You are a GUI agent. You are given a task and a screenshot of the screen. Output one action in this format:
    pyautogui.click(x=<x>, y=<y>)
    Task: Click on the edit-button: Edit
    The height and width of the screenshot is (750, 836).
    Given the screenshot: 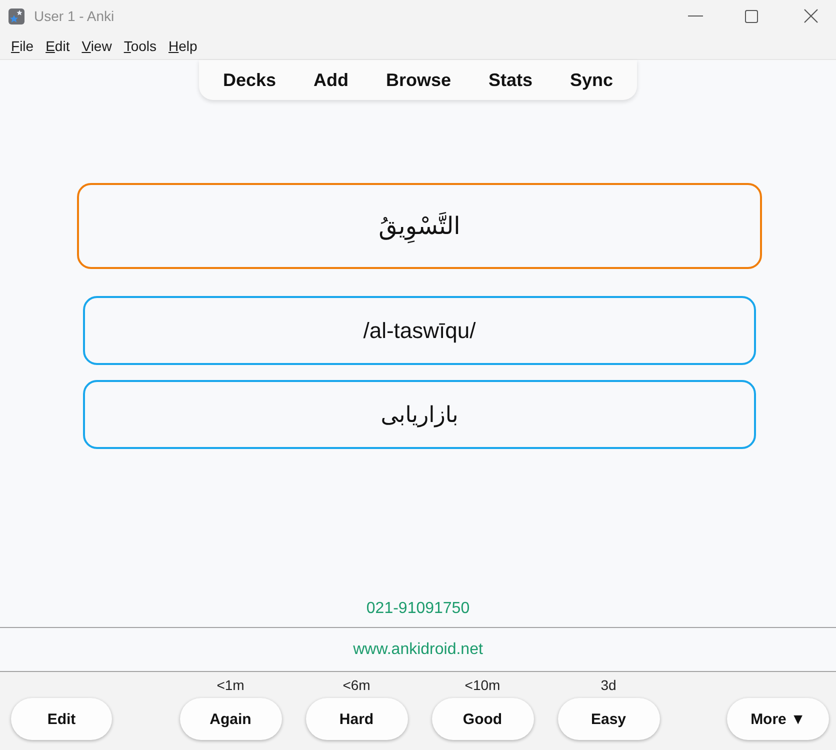 What is the action you would take?
    pyautogui.click(x=61, y=719)
    